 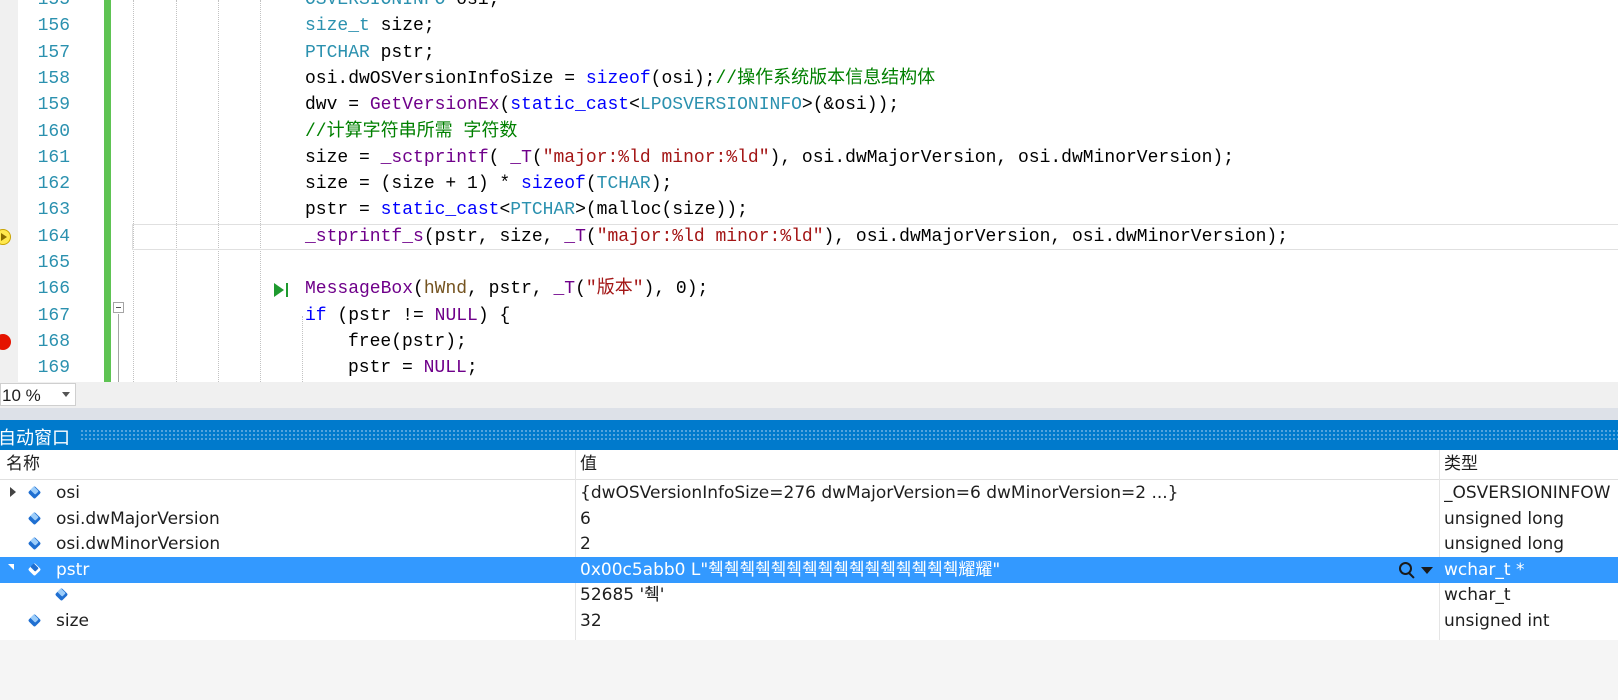 I want to click on code-text: free(pstr);, so click(x=407, y=342).